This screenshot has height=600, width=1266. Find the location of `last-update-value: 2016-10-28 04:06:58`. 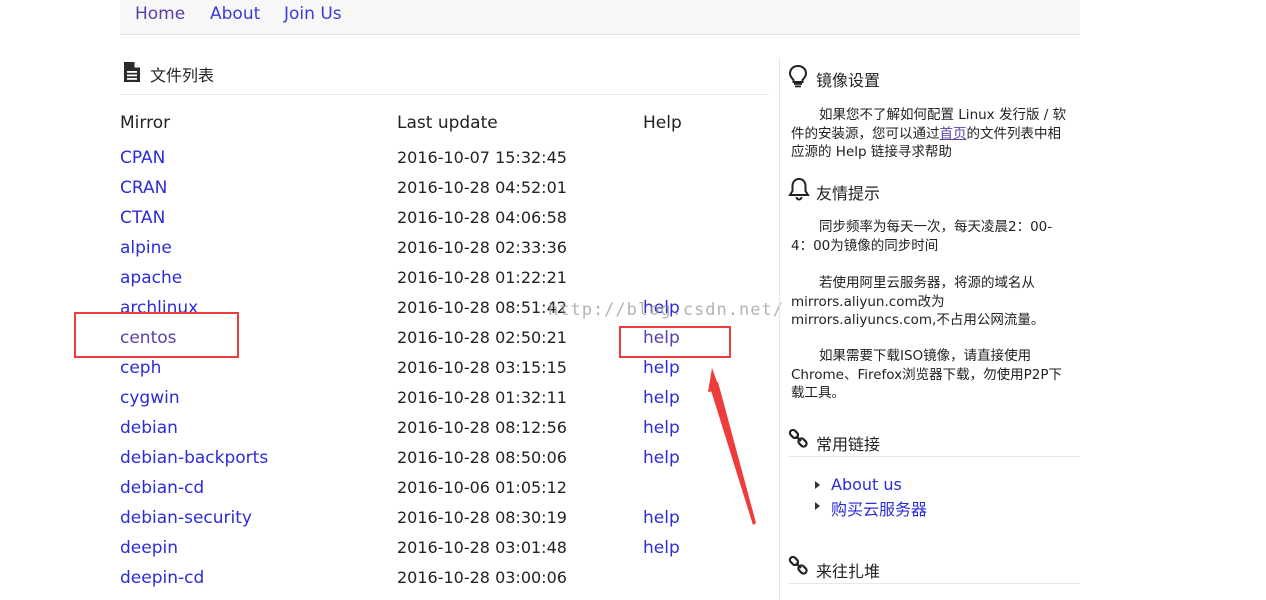

last-update-value: 2016-10-28 04:06:58 is located at coordinates (482, 217).